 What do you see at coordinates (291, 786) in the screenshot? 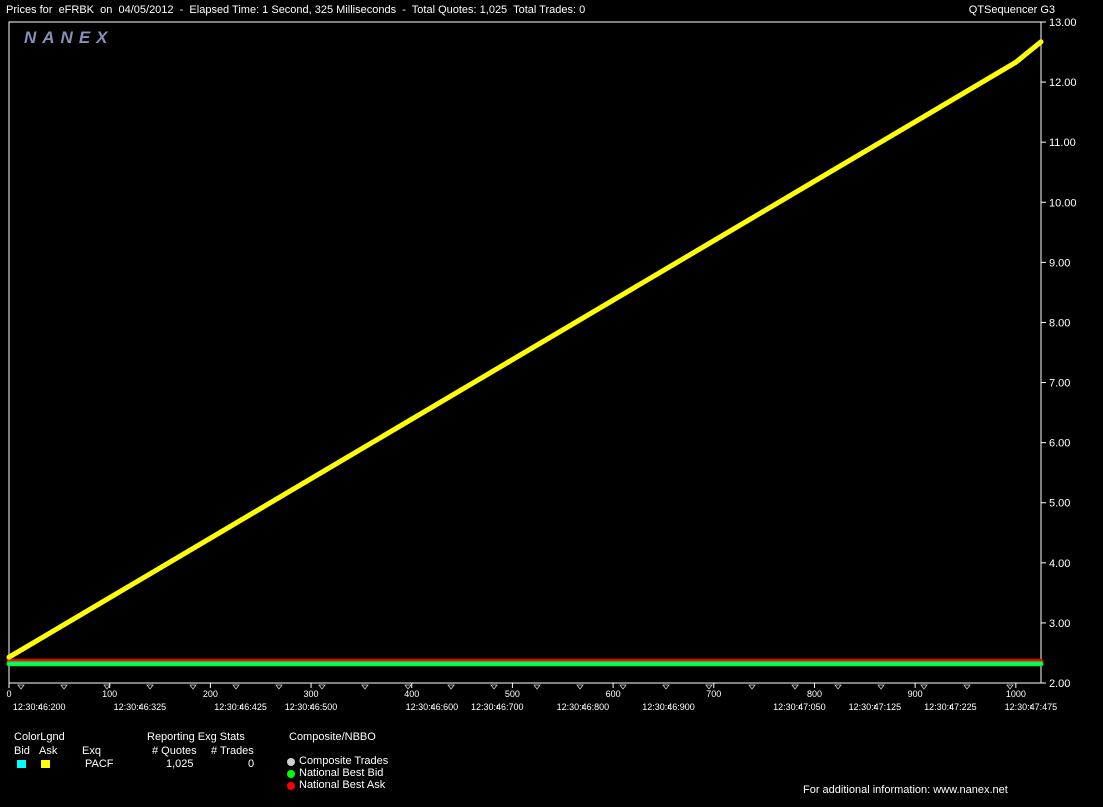
I see `national-best-ask-dot` at bounding box center [291, 786].